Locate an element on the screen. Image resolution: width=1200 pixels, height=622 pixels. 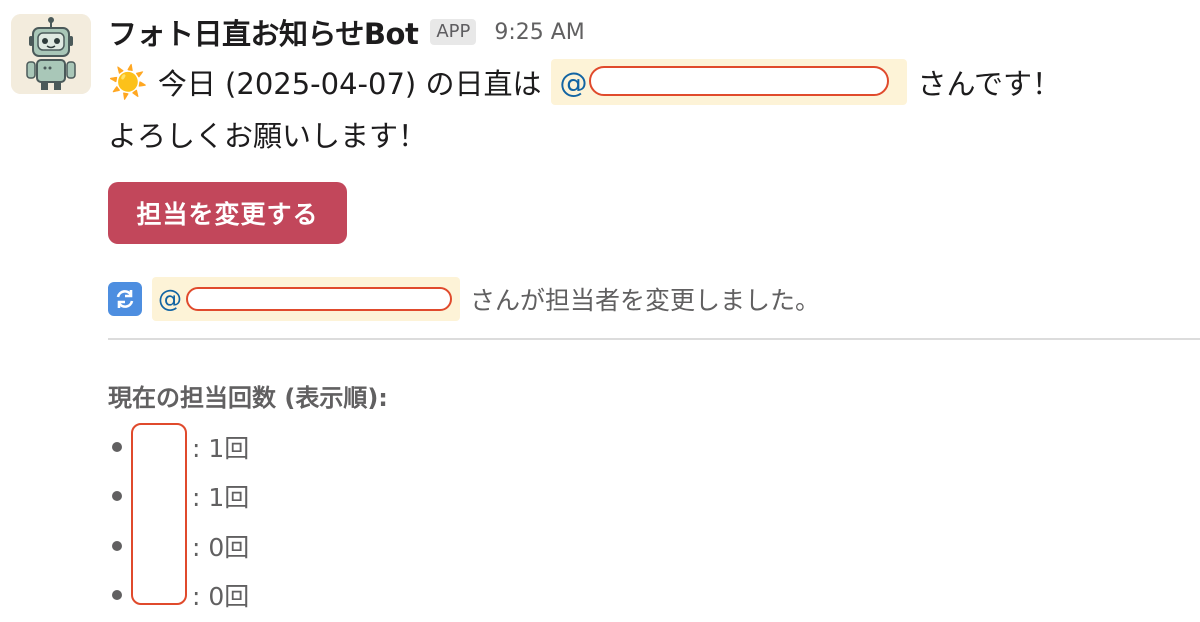
changer-mention: @ is located at coordinates (306, 299).